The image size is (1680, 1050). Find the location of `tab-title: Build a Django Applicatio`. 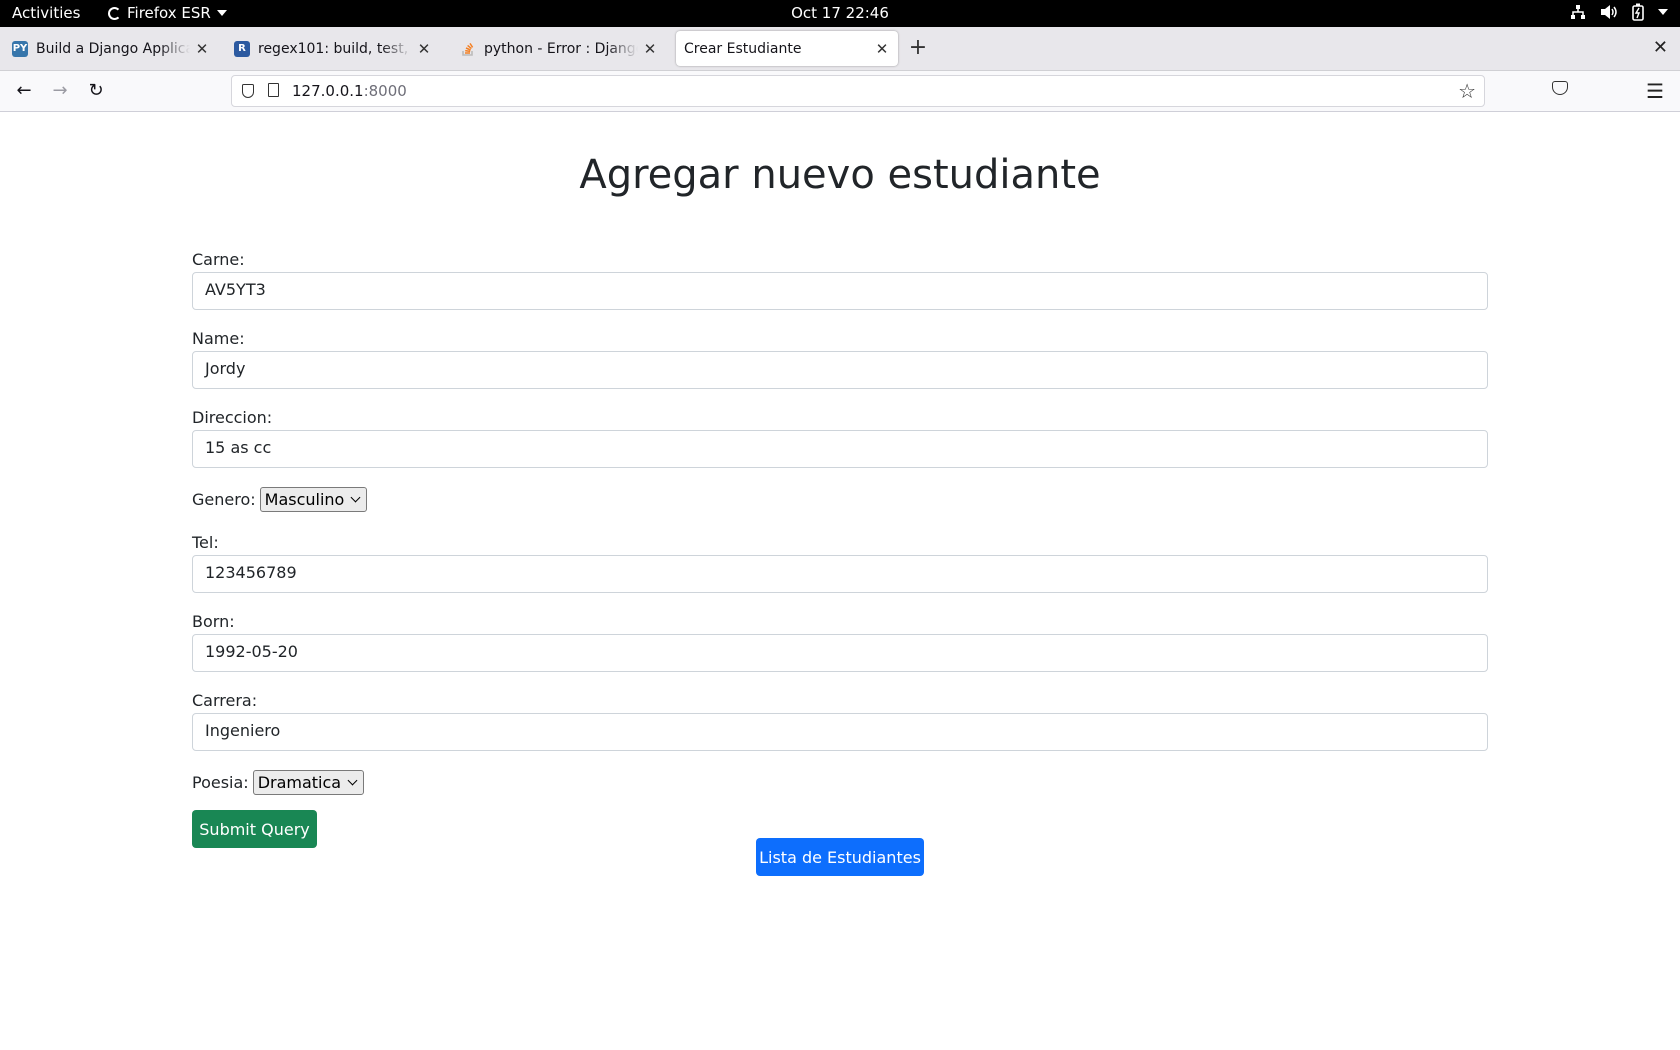

tab-title: Build a Django Applicatio is located at coordinates (113, 48).